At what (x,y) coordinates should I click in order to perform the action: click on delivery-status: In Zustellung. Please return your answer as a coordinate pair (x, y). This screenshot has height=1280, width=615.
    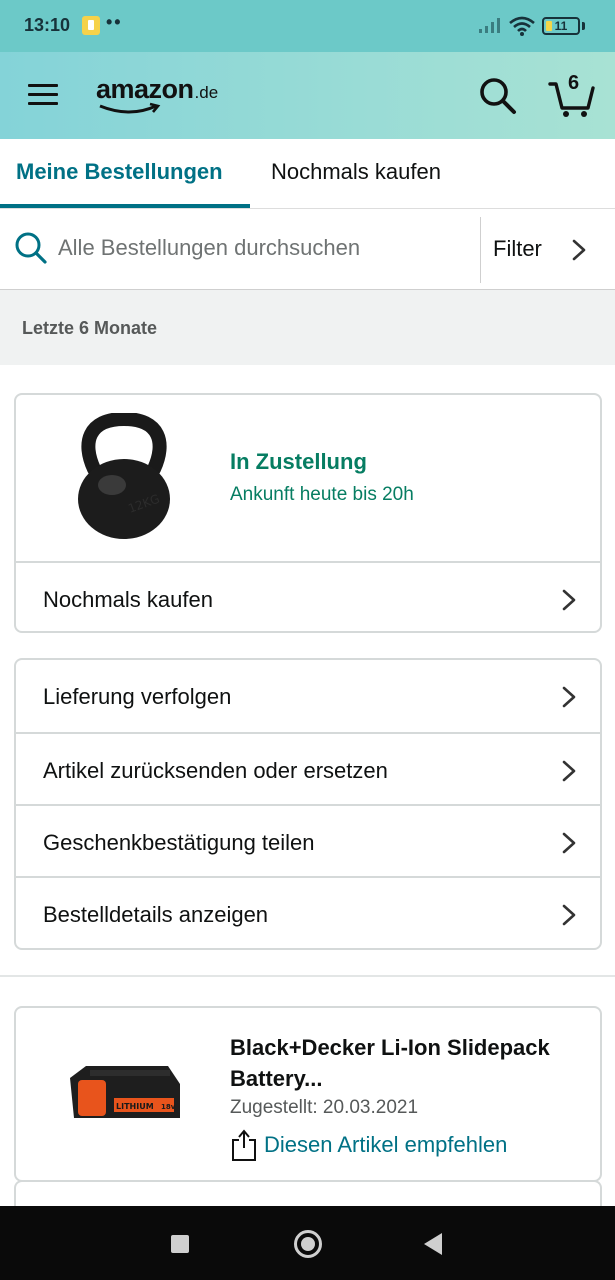
    Looking at the image, I should click on (298, 461).